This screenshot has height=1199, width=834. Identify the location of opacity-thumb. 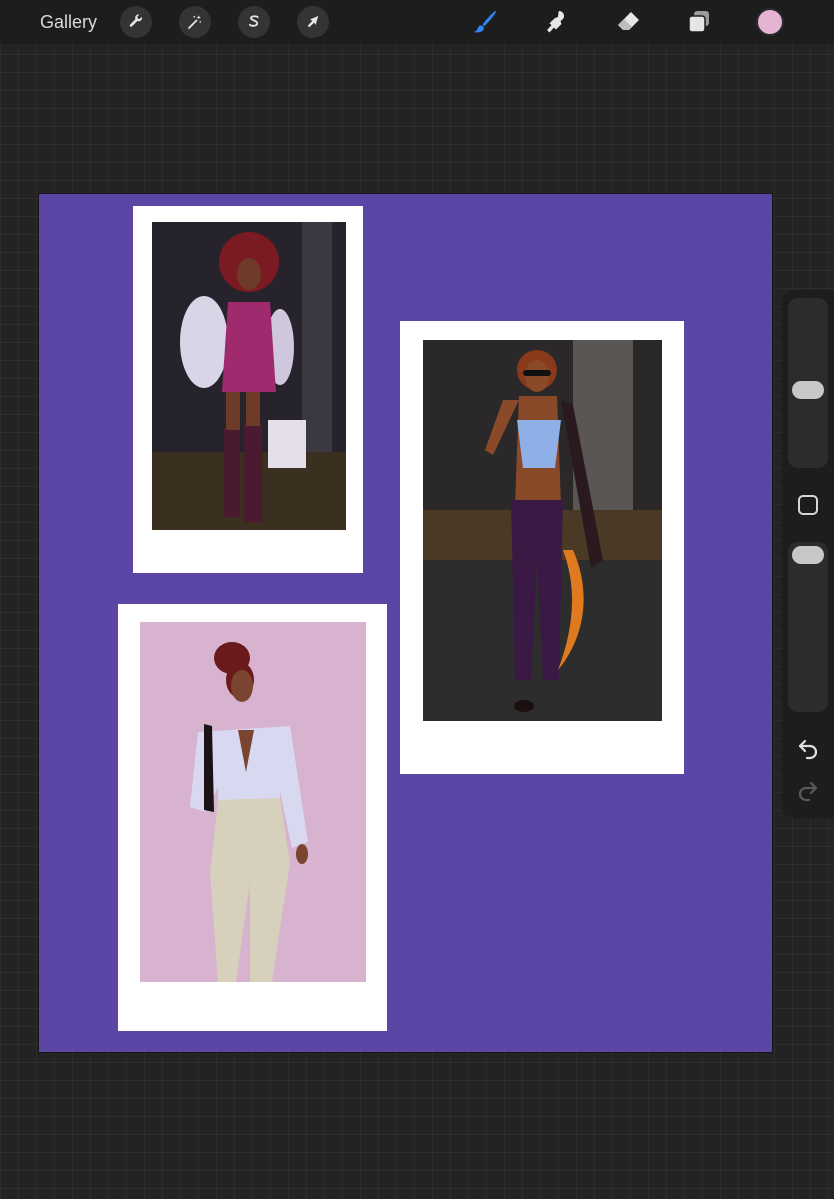
(808, 555).